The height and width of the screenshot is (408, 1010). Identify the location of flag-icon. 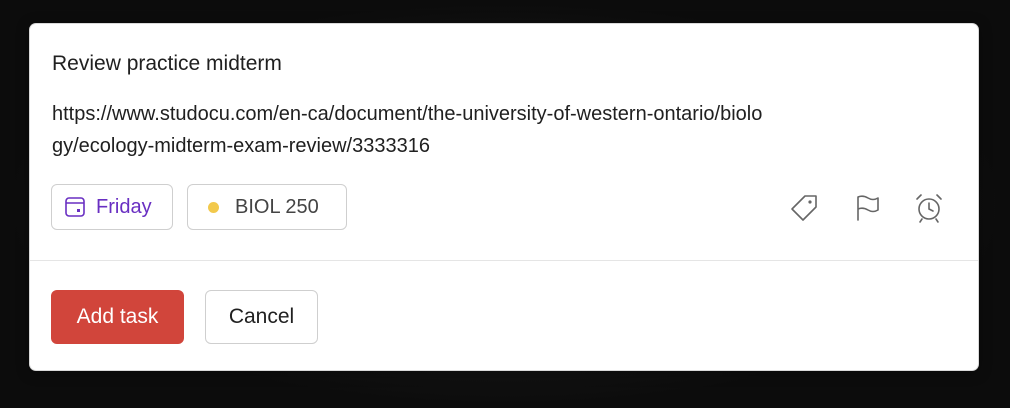
(867, 208).